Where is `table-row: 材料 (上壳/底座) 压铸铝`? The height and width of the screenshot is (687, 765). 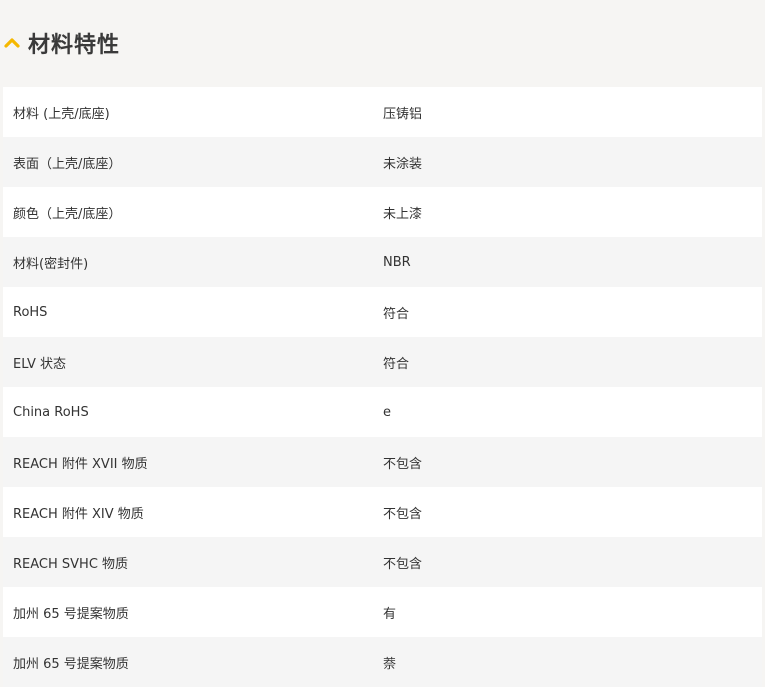
table-row: 材料 (上壳/底座) 压铸铝 is located at coordinates (382, 112).